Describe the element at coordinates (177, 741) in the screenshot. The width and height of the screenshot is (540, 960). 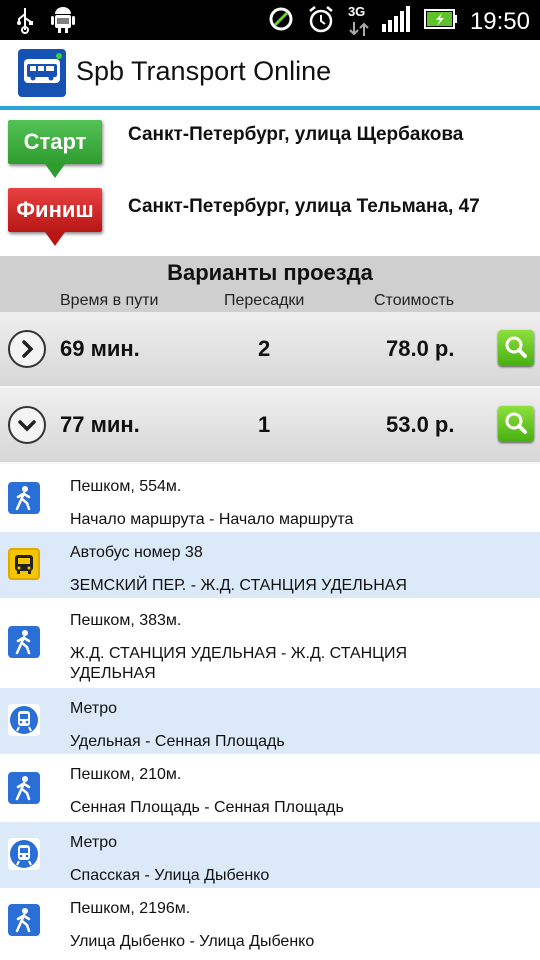
I see `segment-stops: Удельная - Сенная Площадь` at that location.